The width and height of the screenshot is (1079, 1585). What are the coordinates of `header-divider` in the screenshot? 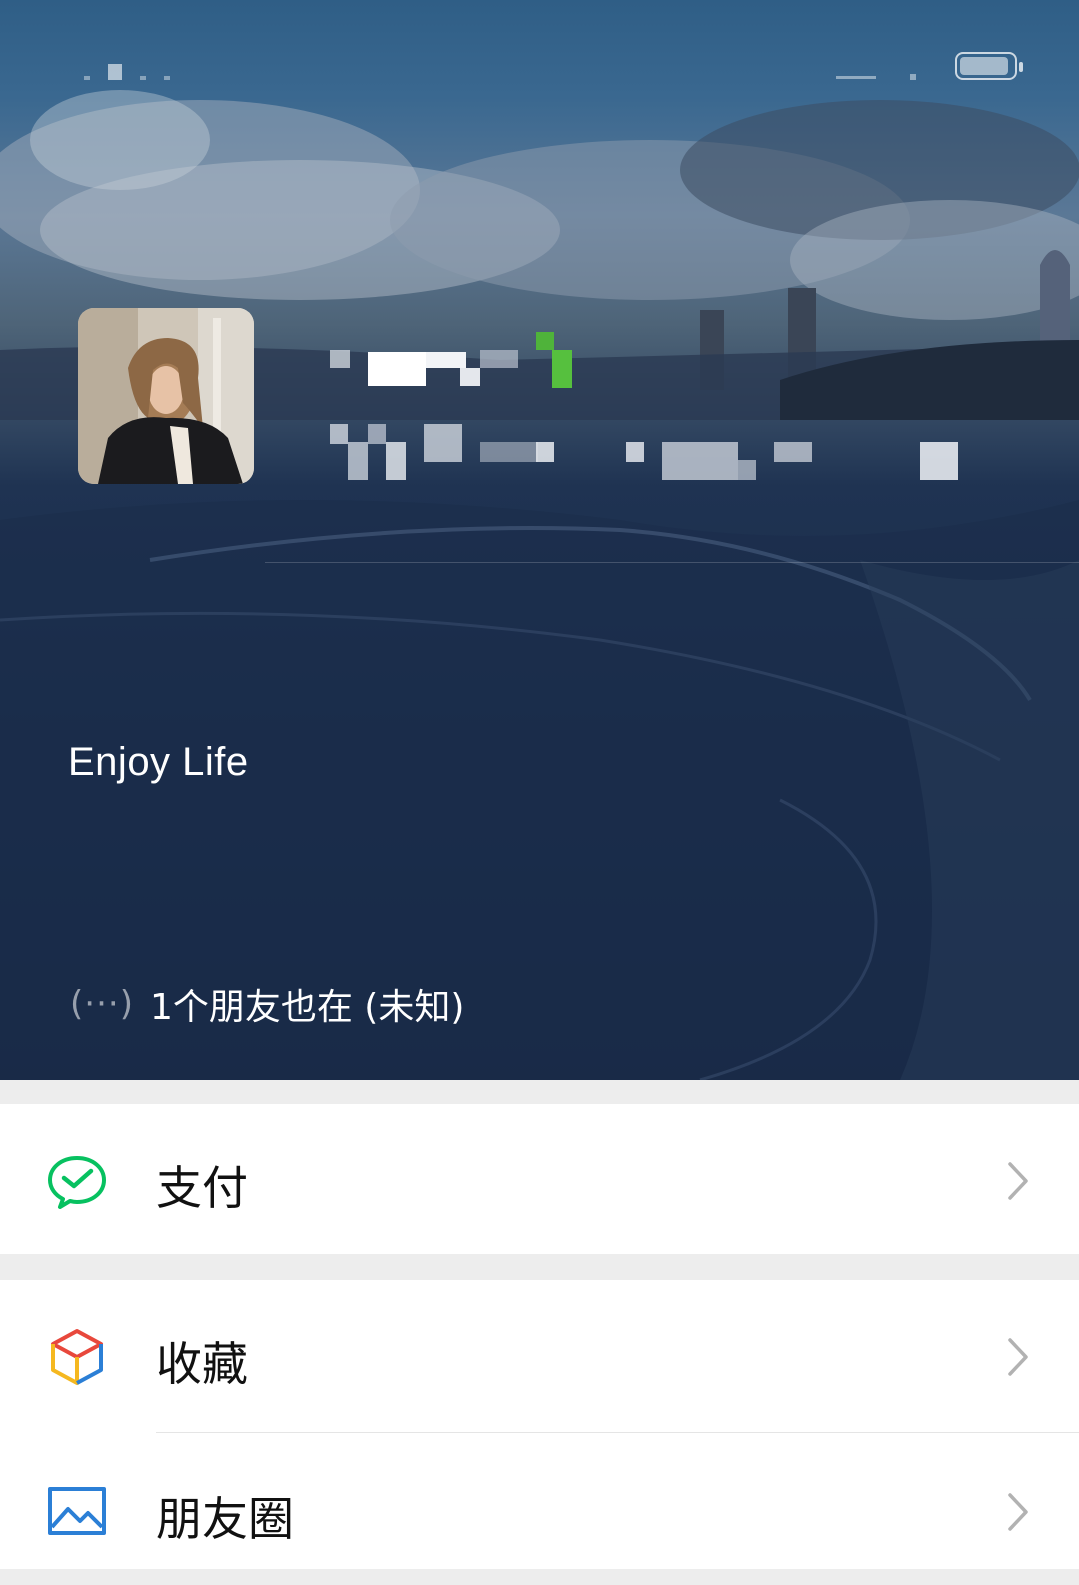 It's located at (672, 562).